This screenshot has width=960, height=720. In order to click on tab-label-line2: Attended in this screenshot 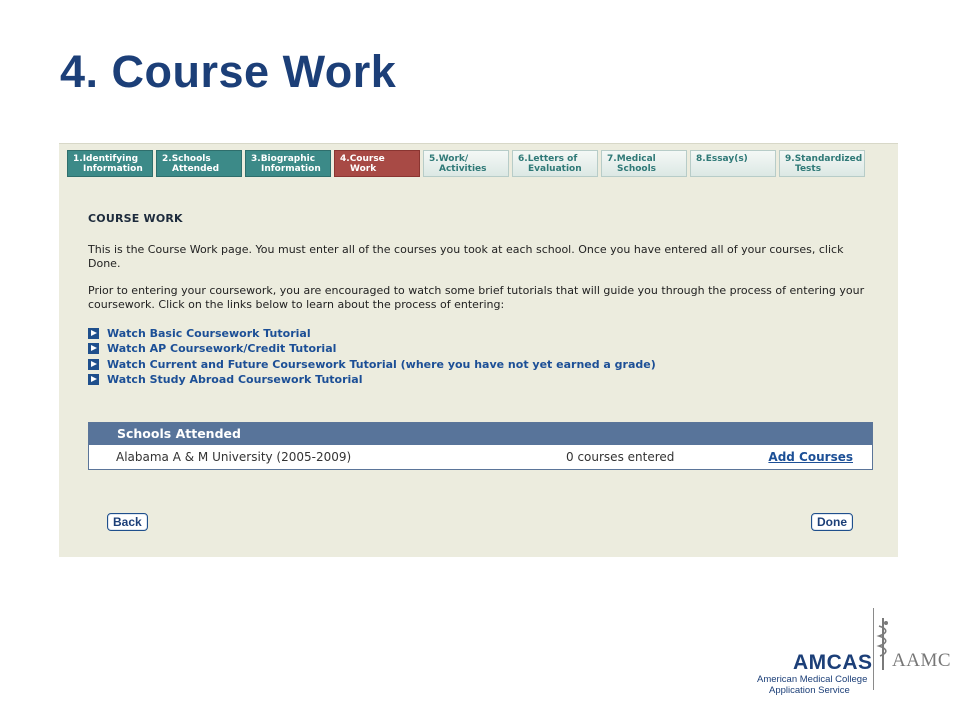, I will do `click(196, 169)`.